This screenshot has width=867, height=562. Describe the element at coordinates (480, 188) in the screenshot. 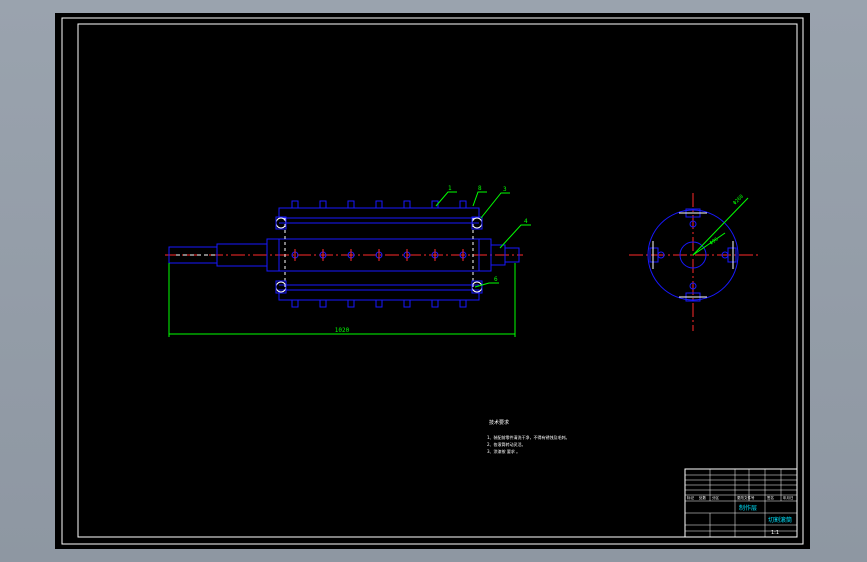

I see `callout-8: 8` at that location.